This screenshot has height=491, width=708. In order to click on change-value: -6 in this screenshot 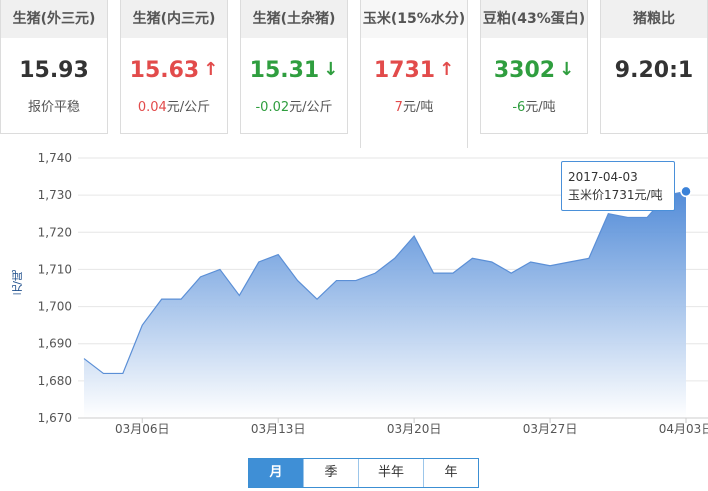, I will do `click(519, 107)`.